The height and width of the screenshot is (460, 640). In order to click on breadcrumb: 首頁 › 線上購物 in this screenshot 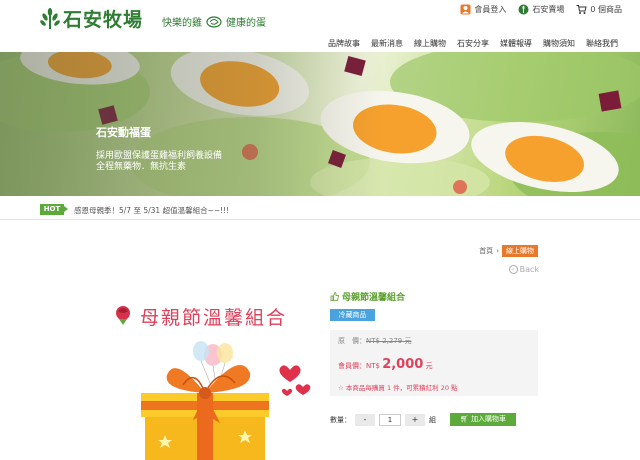, I will do `click(508, 251)`.